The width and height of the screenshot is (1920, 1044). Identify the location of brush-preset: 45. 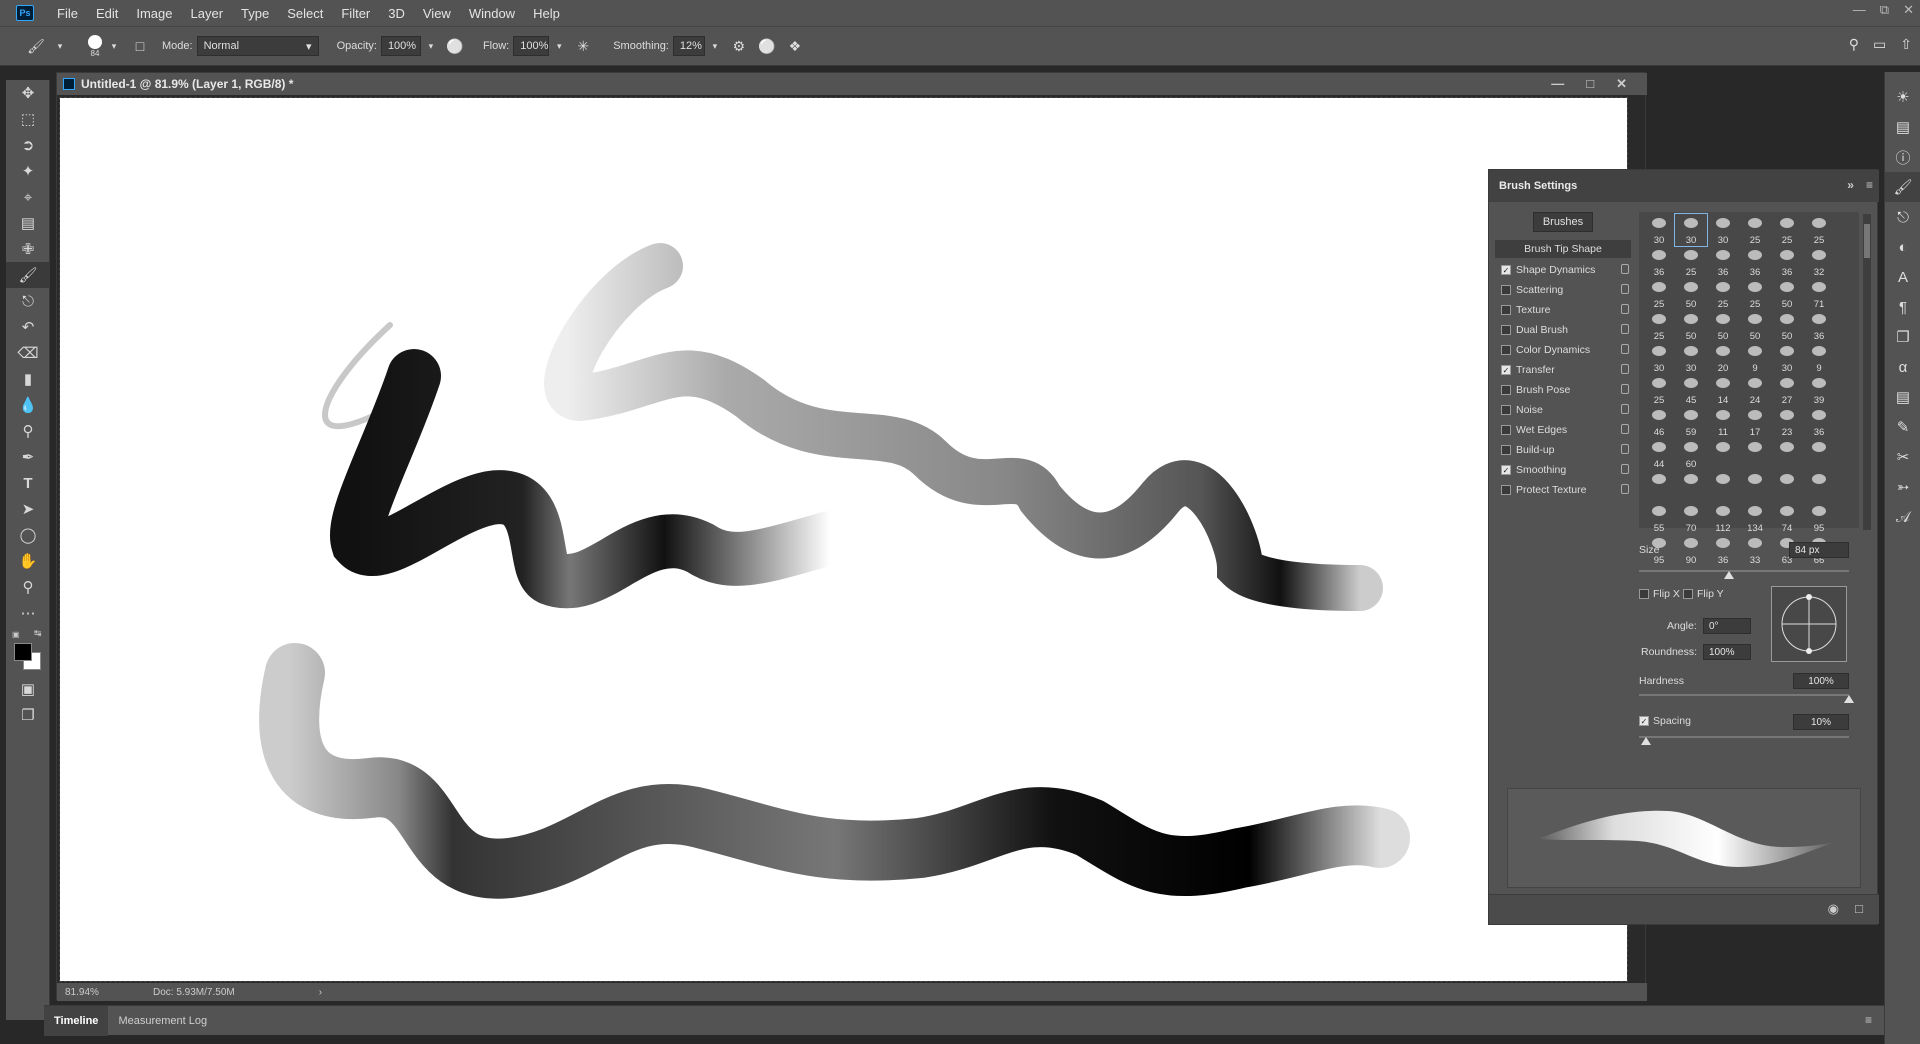
(1691, 390).